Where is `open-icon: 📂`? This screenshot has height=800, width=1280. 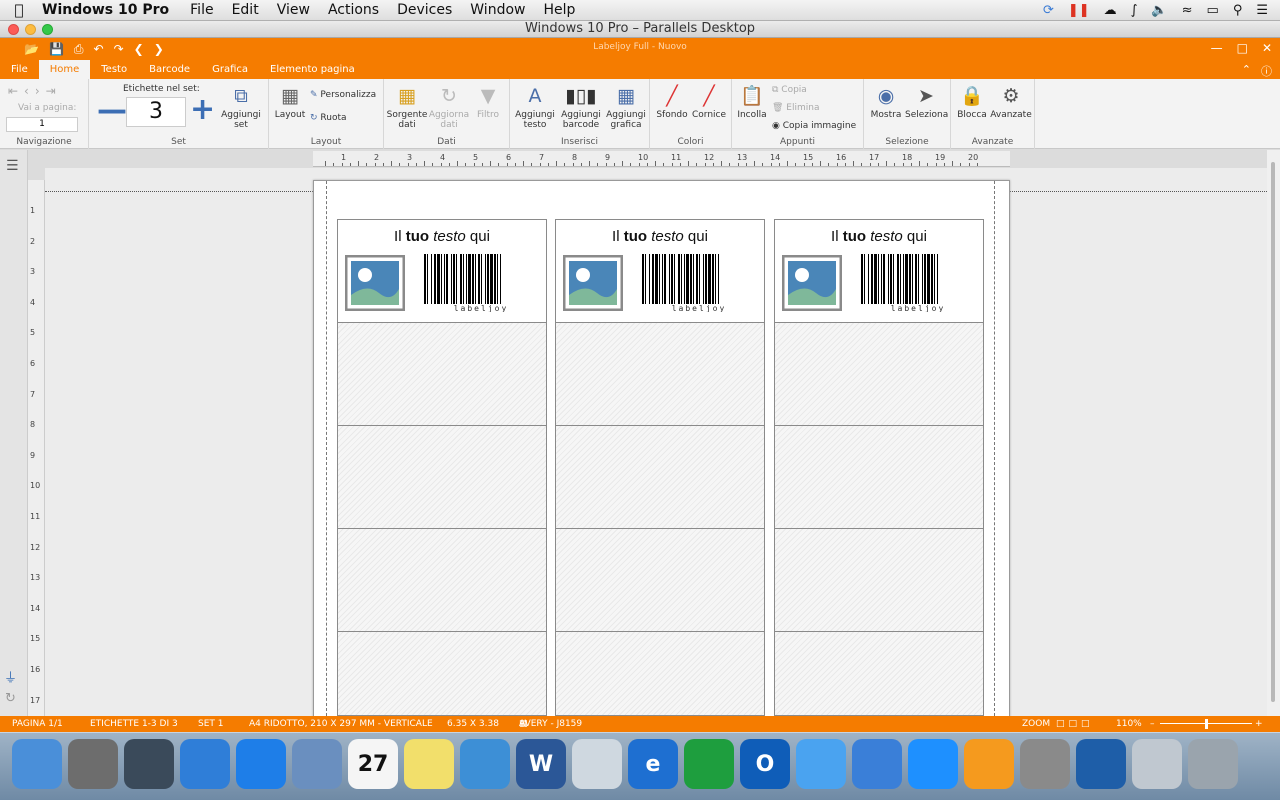 open-icon: 📂 is located at coordinates (31, 49).